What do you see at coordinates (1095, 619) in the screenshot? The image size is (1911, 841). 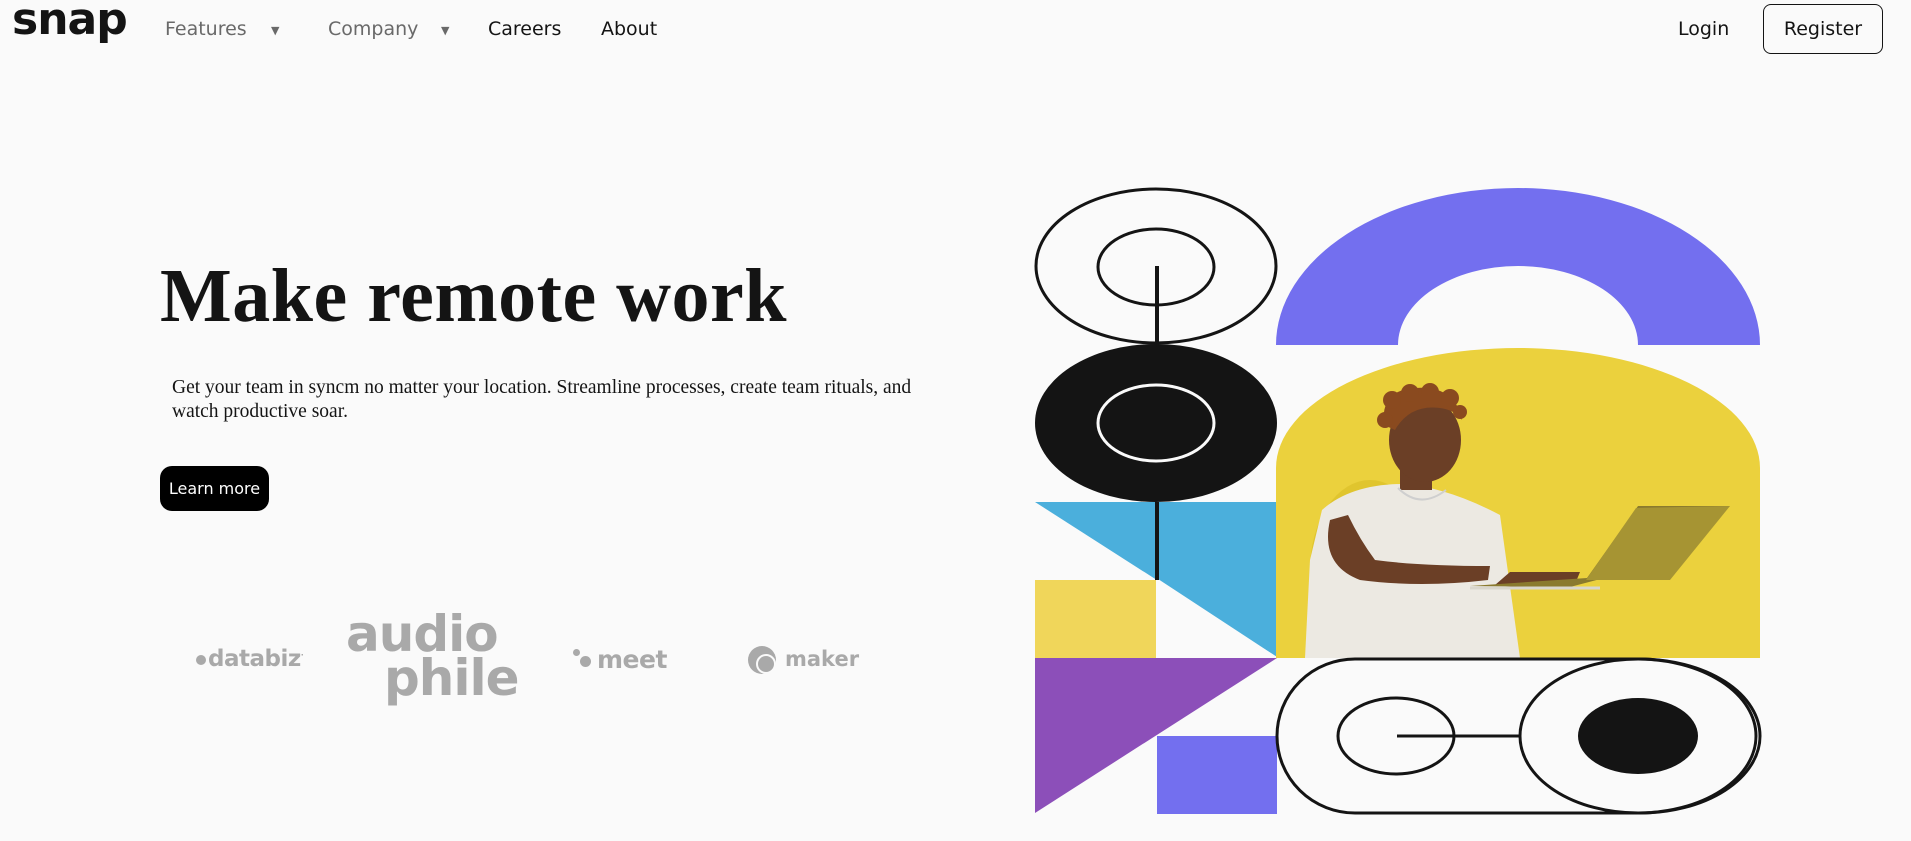 I see `yellow-square-shape` at bounding box center [1095, 619].